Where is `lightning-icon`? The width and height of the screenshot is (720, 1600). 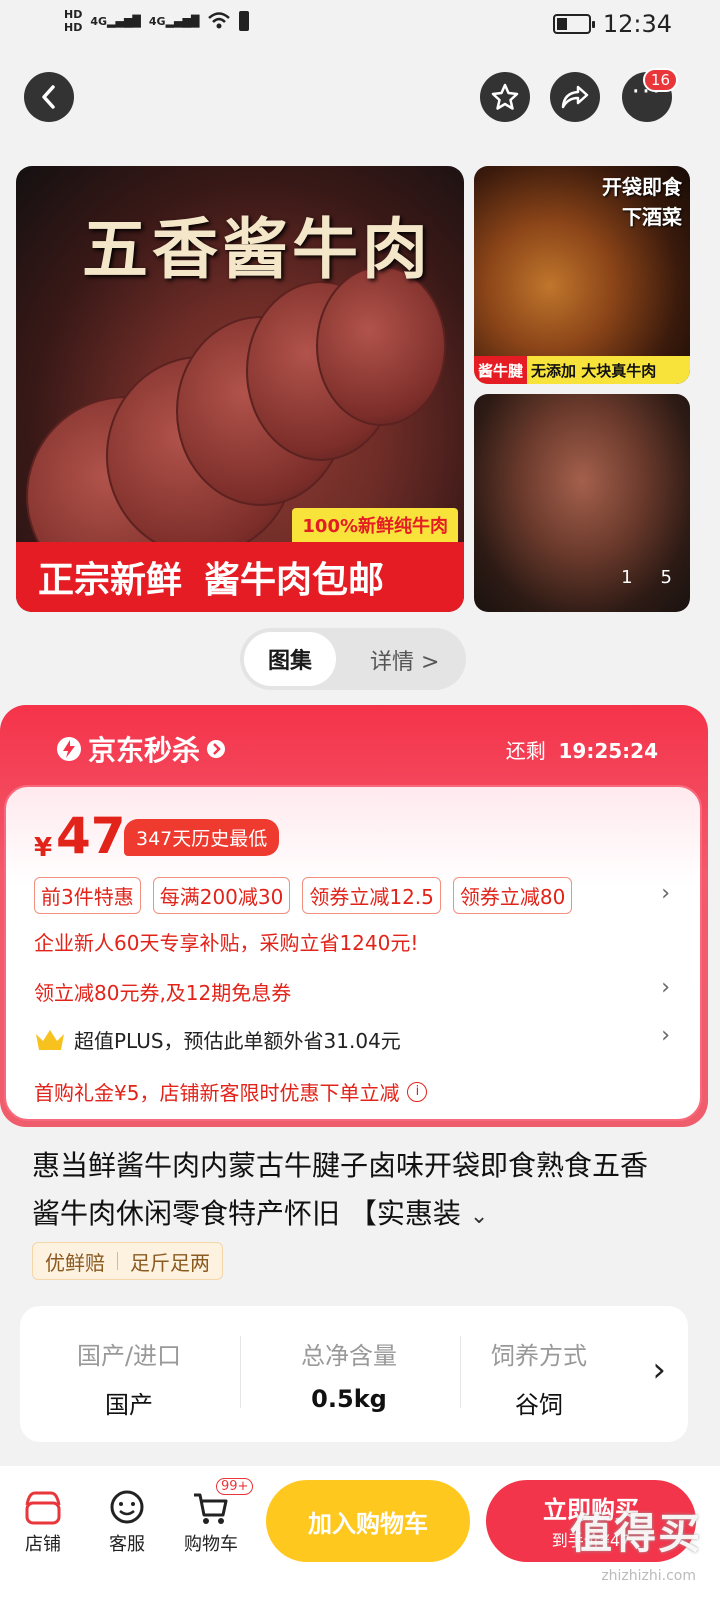
lightning-icon is located at coordinates (69, 749).